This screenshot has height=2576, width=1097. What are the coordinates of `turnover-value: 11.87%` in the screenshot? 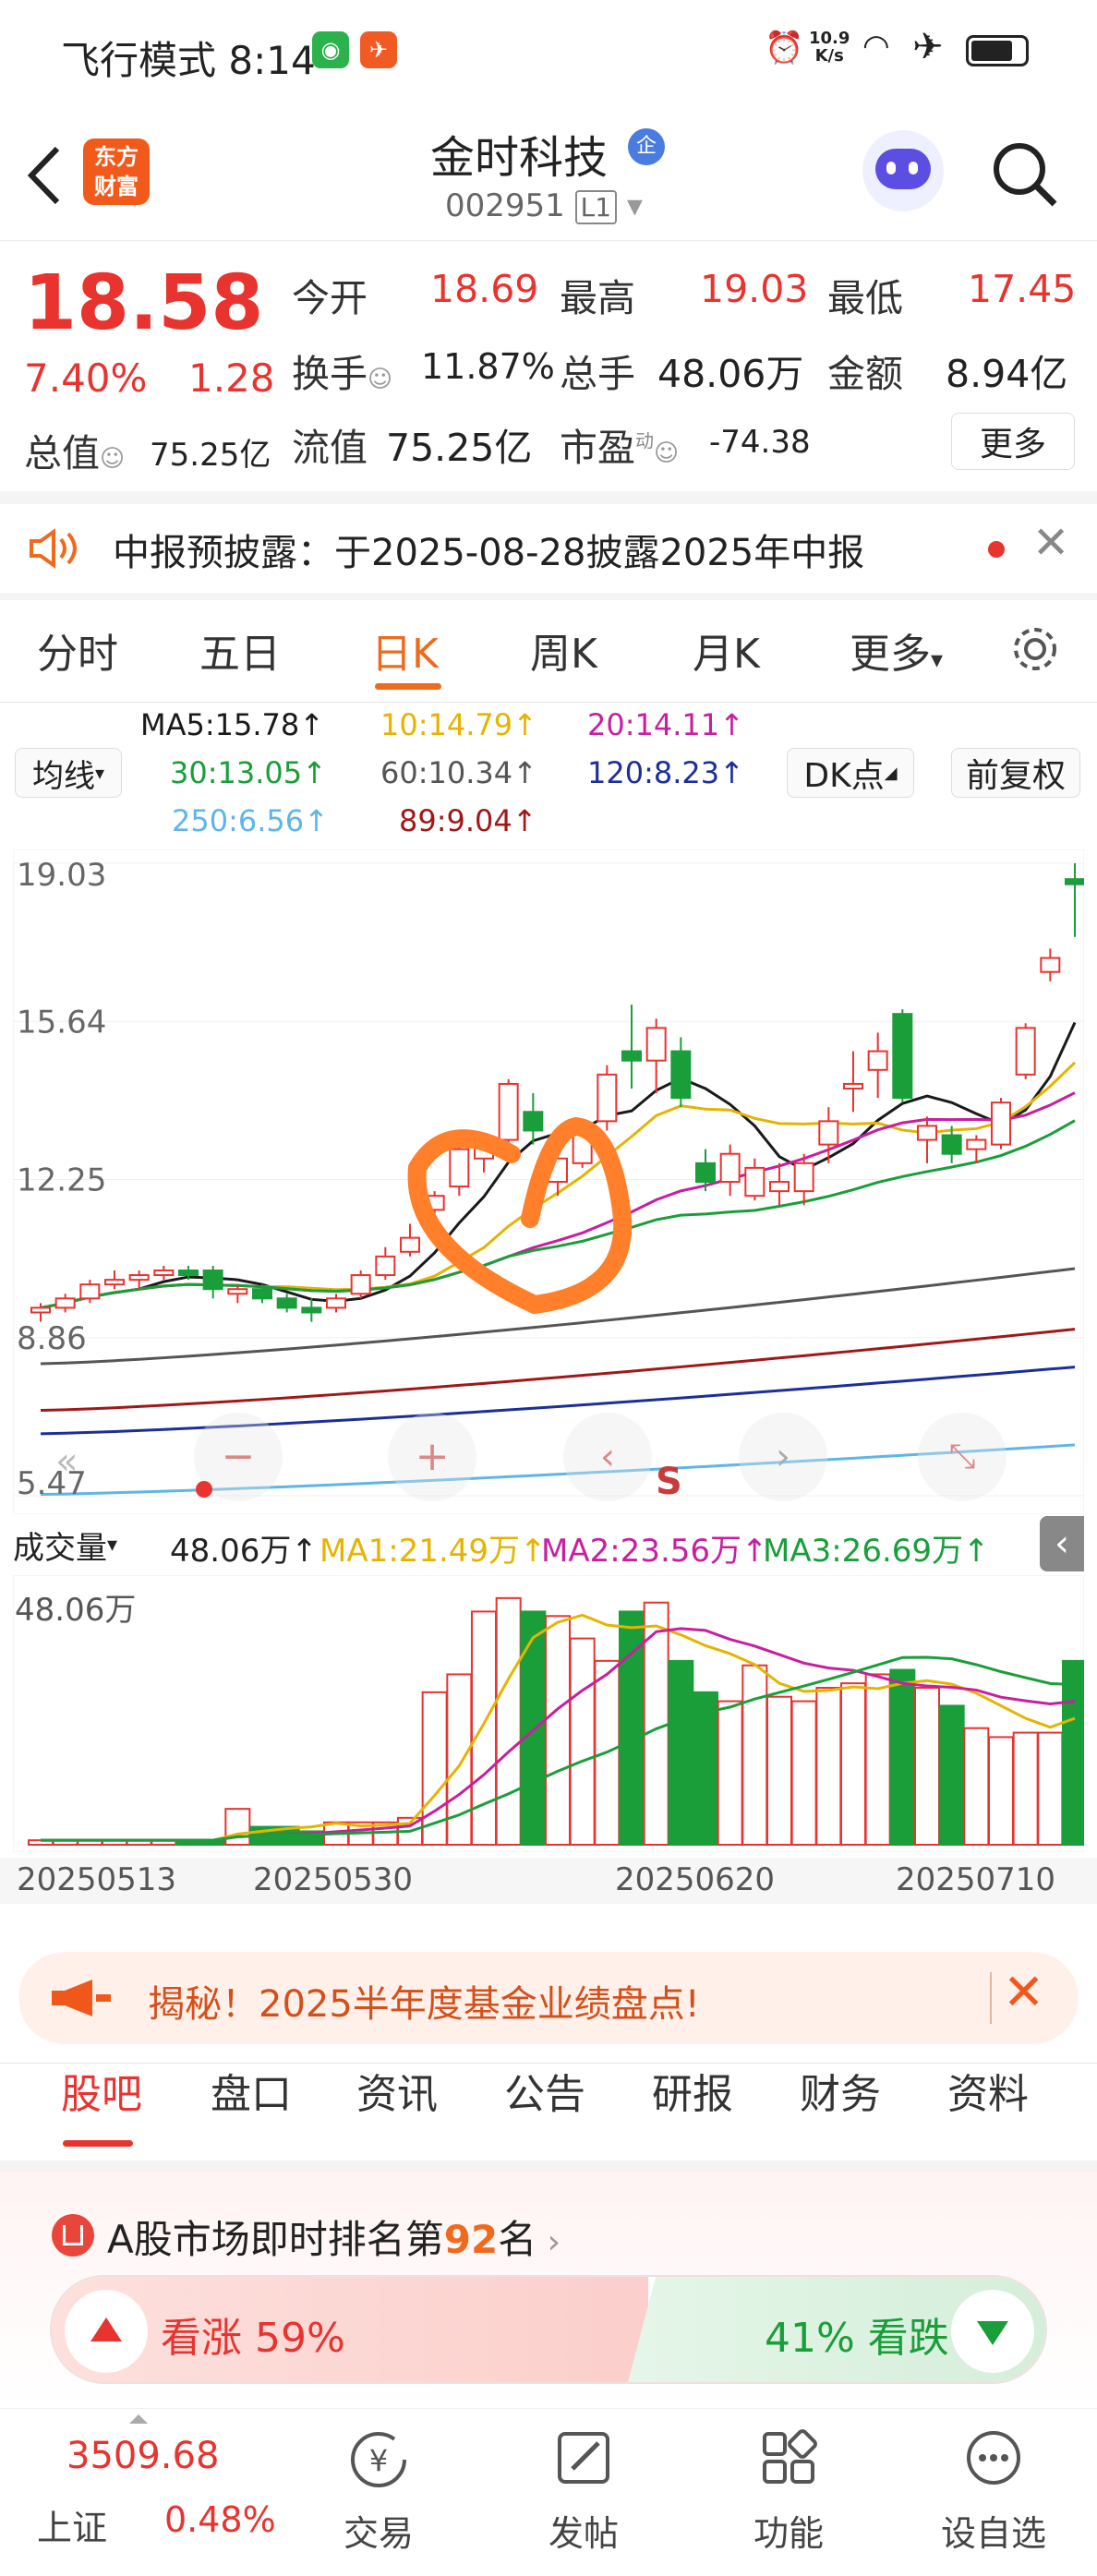 It's located at (488, 366).